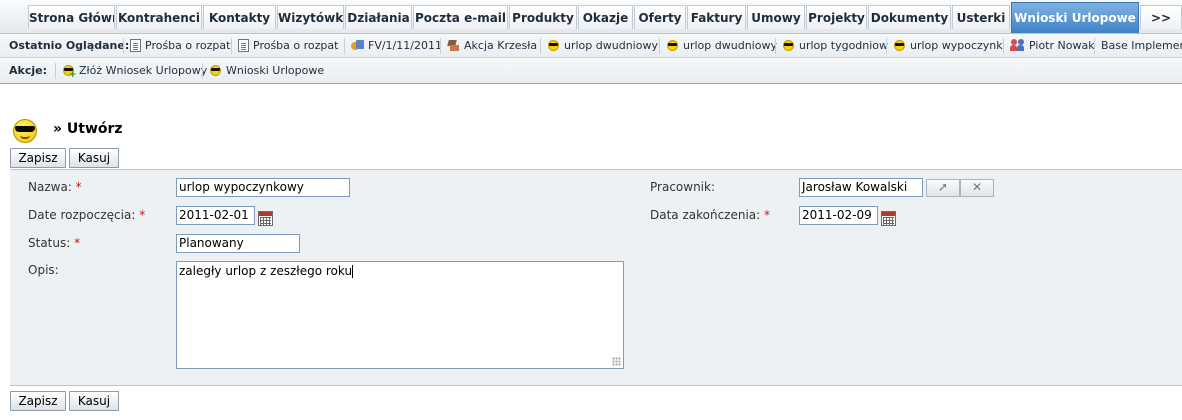  Describe the element at coordinates (54, 243) in the screenshot. I see `status-label: Status: *` at that location.